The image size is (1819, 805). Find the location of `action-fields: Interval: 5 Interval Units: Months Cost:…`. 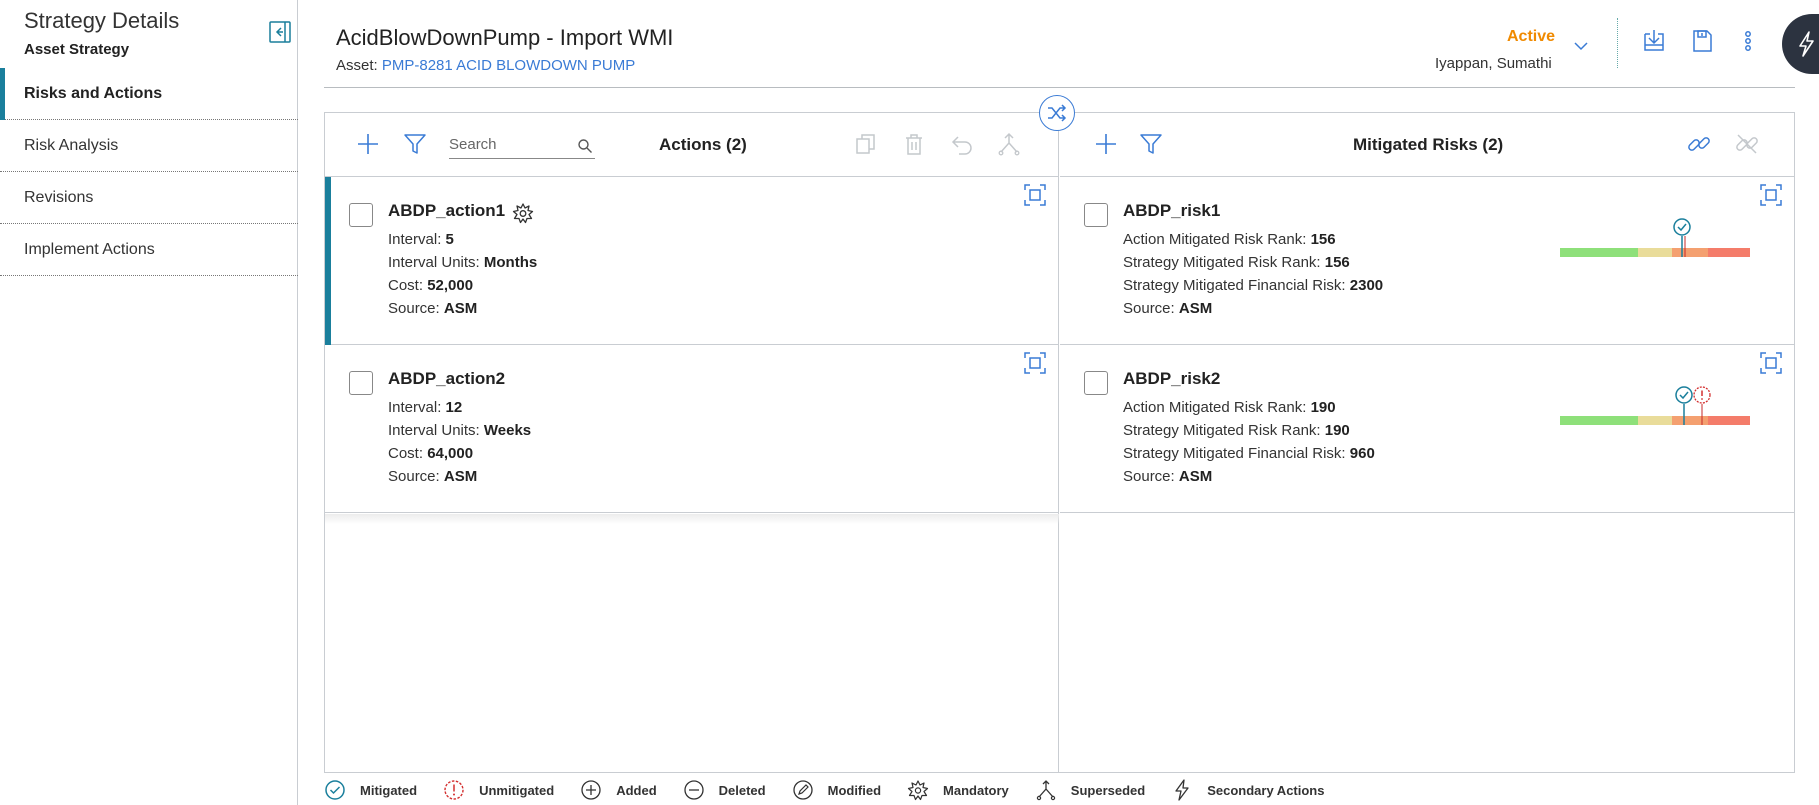

action-fields: Interval: 5 Interval Units: Months Cost:… is located at coordinates (462, 274).